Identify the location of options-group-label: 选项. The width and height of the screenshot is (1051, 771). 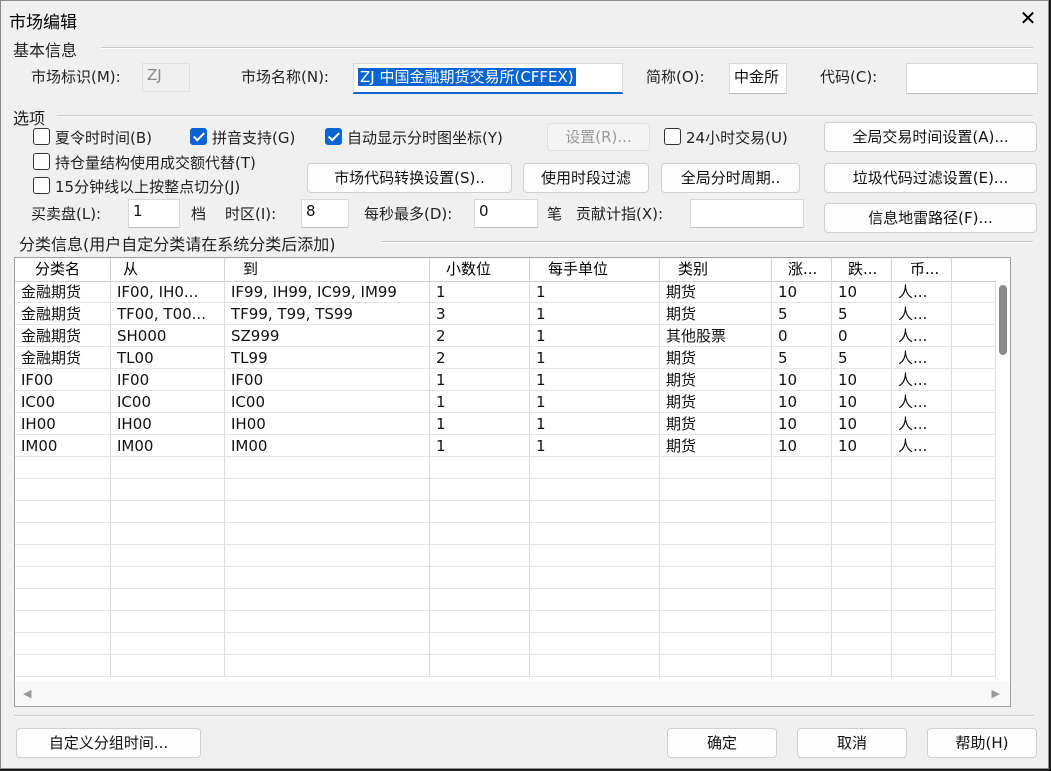
(29, 118).